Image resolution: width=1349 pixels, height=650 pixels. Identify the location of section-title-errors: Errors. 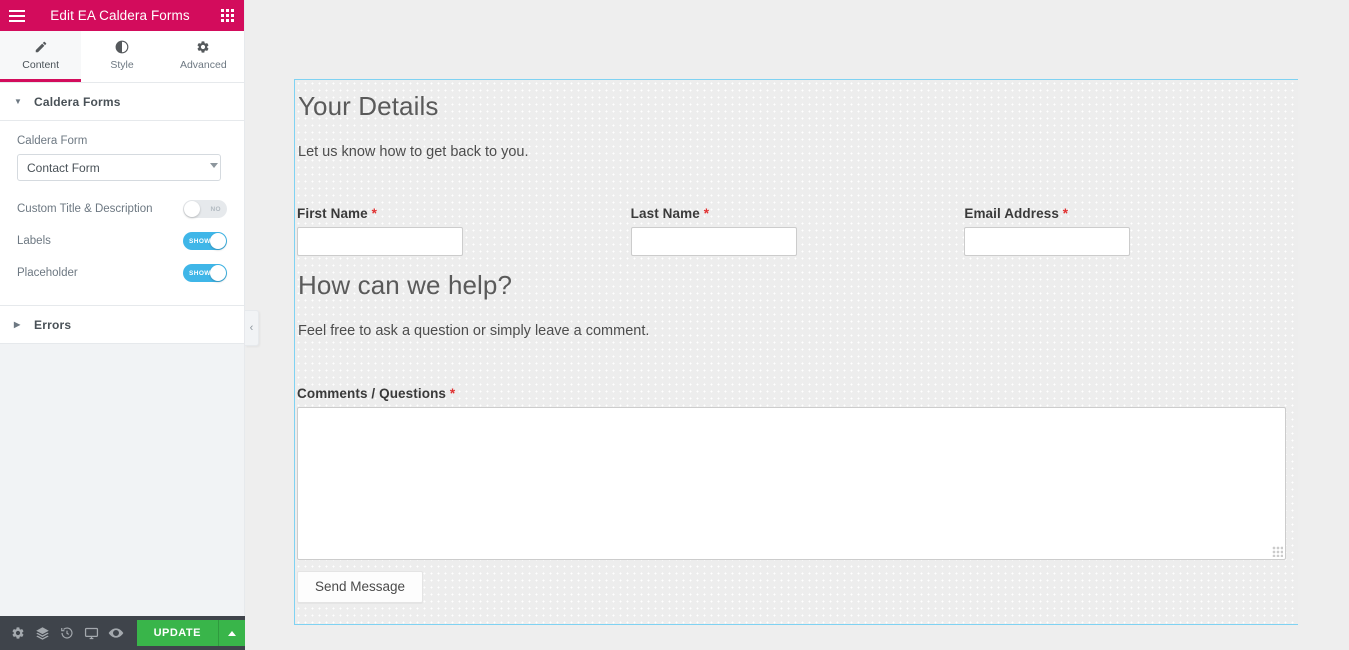
(53, 324).